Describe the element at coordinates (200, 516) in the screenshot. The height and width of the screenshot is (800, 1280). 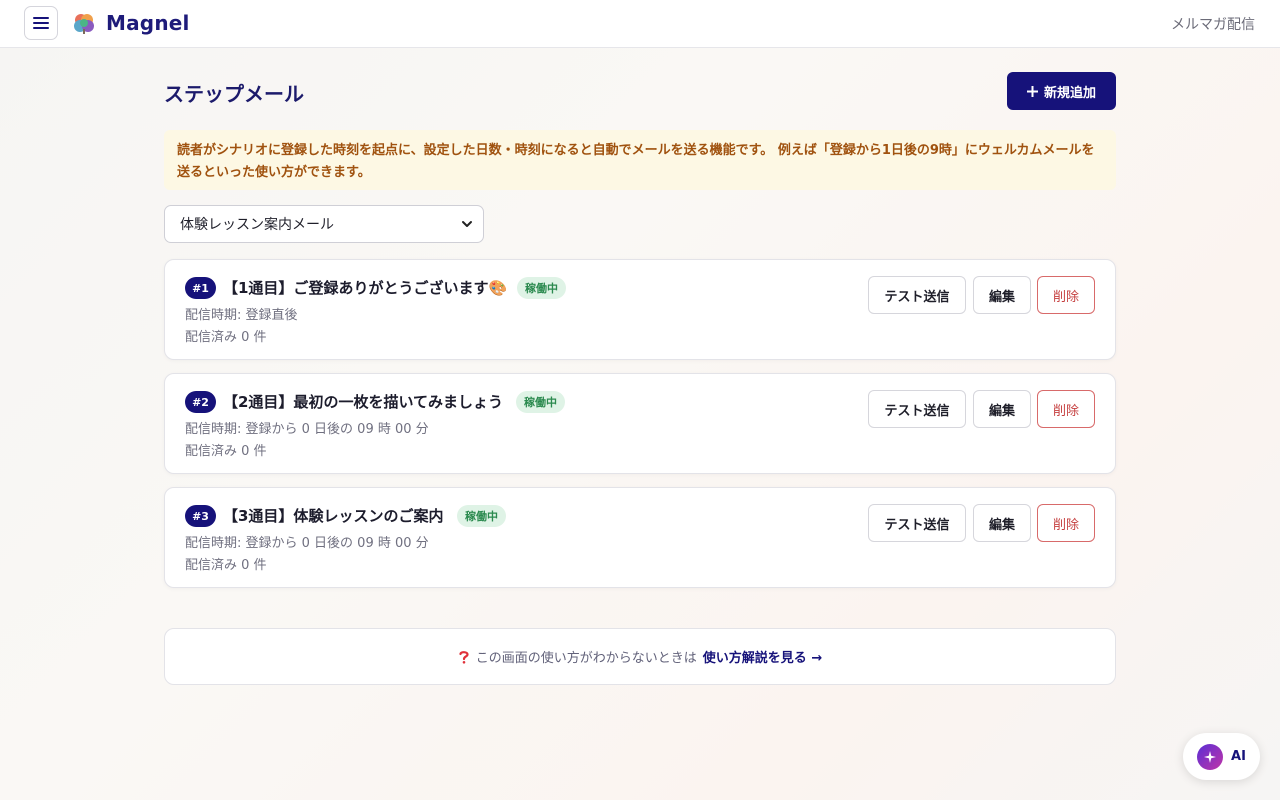
I see `step-number-badge: #3` at that location.